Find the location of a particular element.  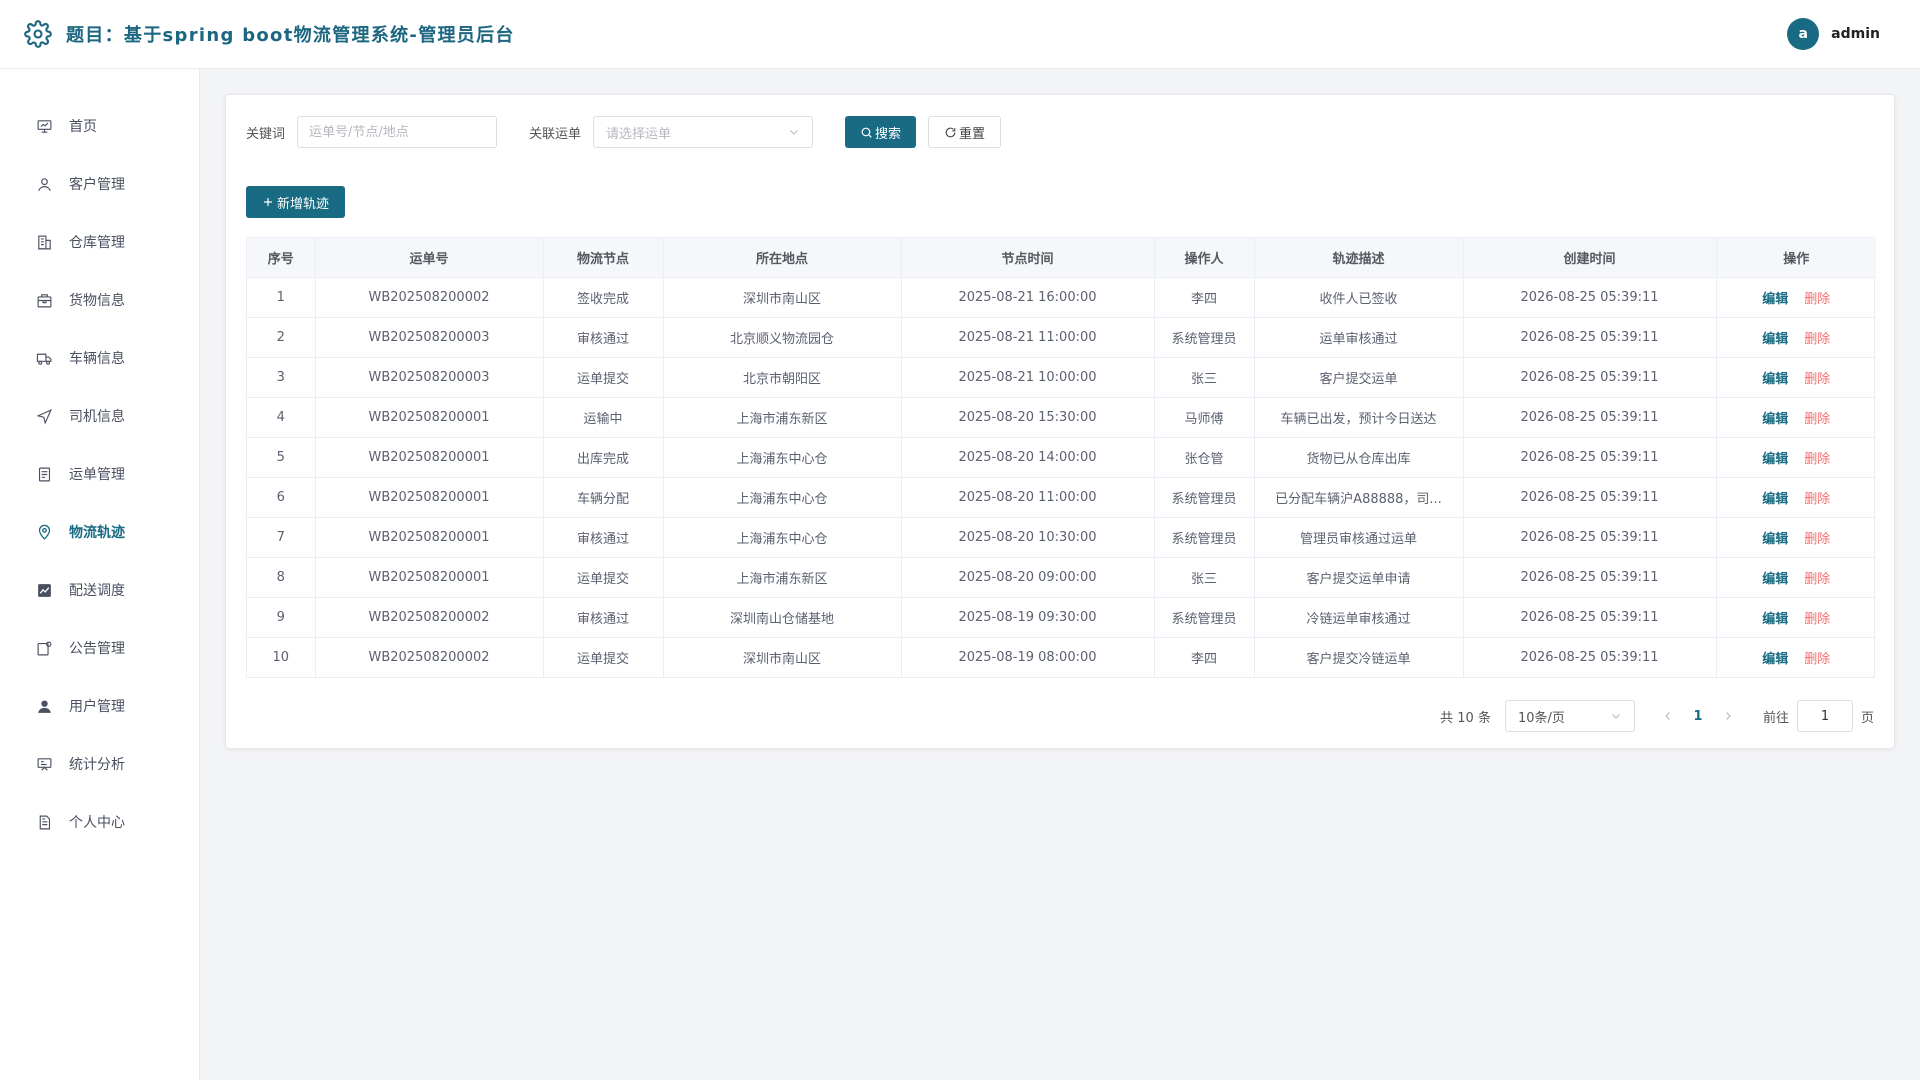

cell-place: 上海市浦东新区 is located at coordinates (782, 417).